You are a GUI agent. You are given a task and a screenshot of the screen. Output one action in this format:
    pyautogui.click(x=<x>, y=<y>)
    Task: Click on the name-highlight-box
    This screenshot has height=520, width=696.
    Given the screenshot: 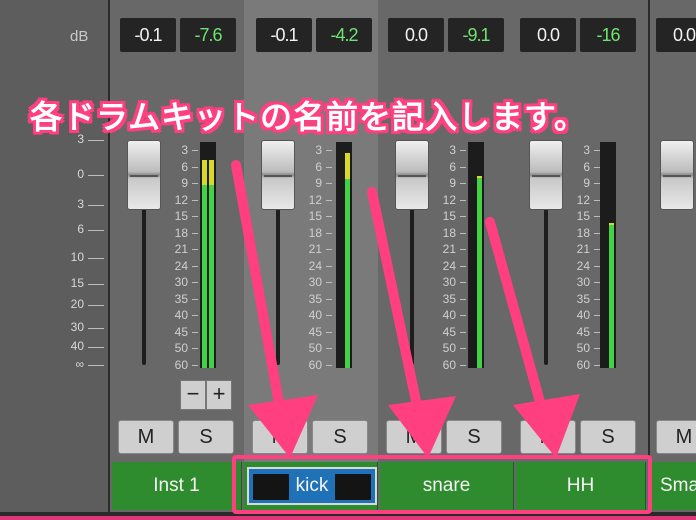 What is the action you would take?
    pyautogui.click(x=442, y=484)
    